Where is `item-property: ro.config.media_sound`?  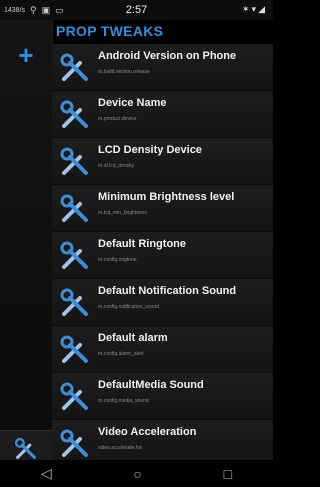 item-property: ro.config.media_sound is located at coordinates (123, 401).